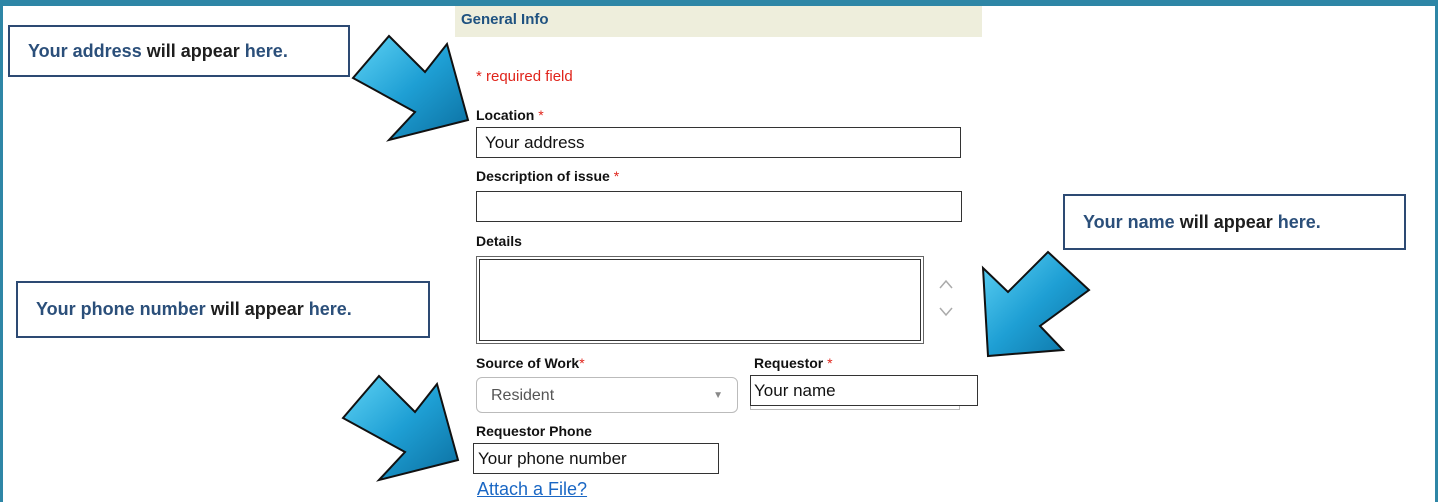 The image size is (1438, 502). Describe the element at coordinates (400, 428) in the screenshot. I see `arrow-to-phone-icon` at that location.